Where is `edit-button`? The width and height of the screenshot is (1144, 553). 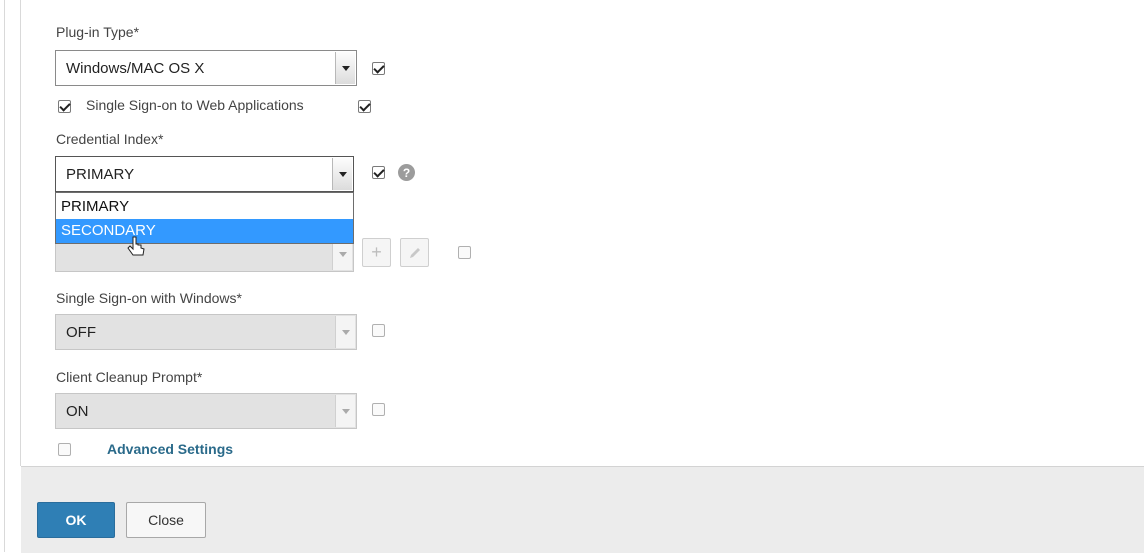 edit-button is located at coordinates (414, 252).